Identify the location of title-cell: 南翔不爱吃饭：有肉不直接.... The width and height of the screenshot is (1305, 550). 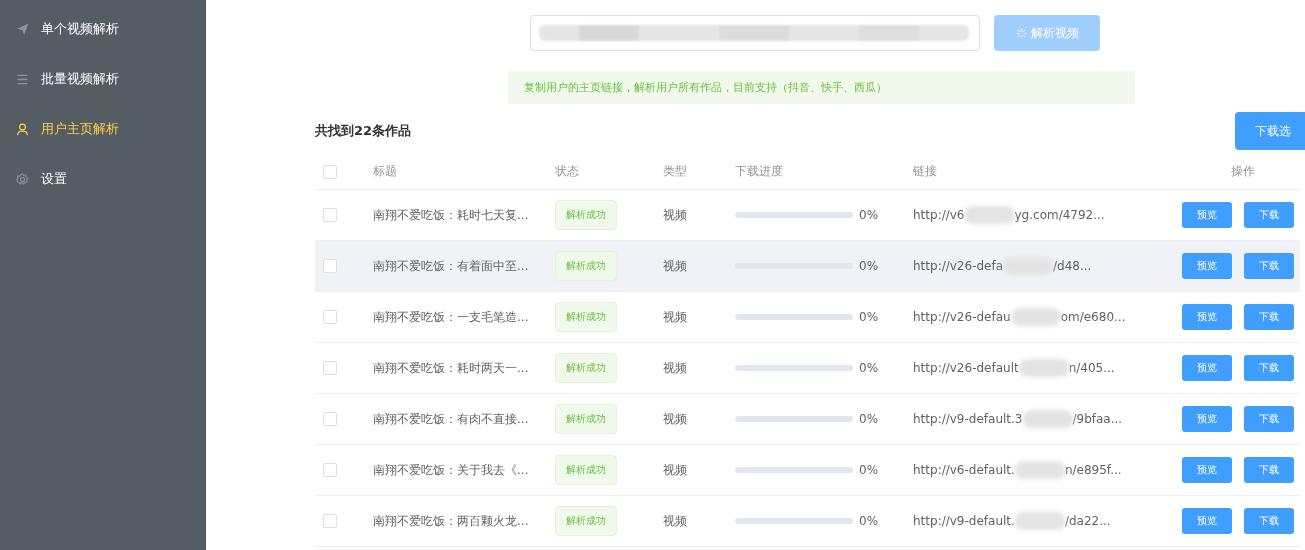
(451, 418).